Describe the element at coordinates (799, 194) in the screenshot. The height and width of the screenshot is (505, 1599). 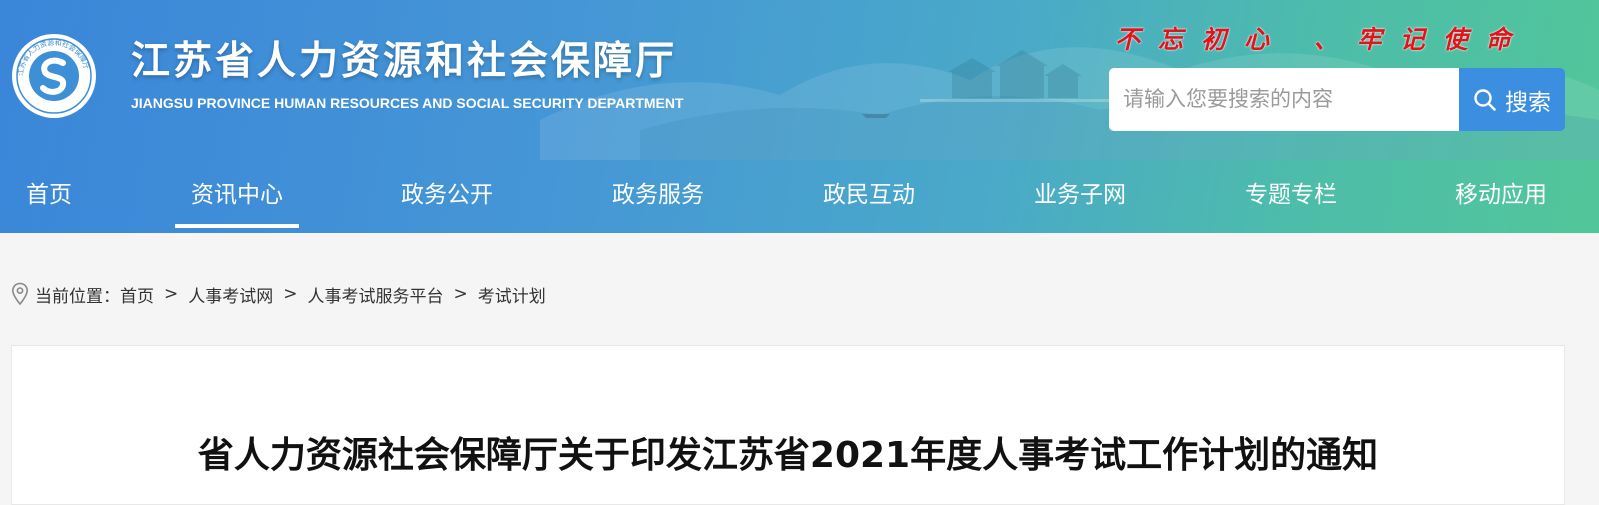
I see `main-nav: 首页 资讯中心 政务公开 政务服务 政民互动 业务子网 专题专栏 移动应用` at that location.